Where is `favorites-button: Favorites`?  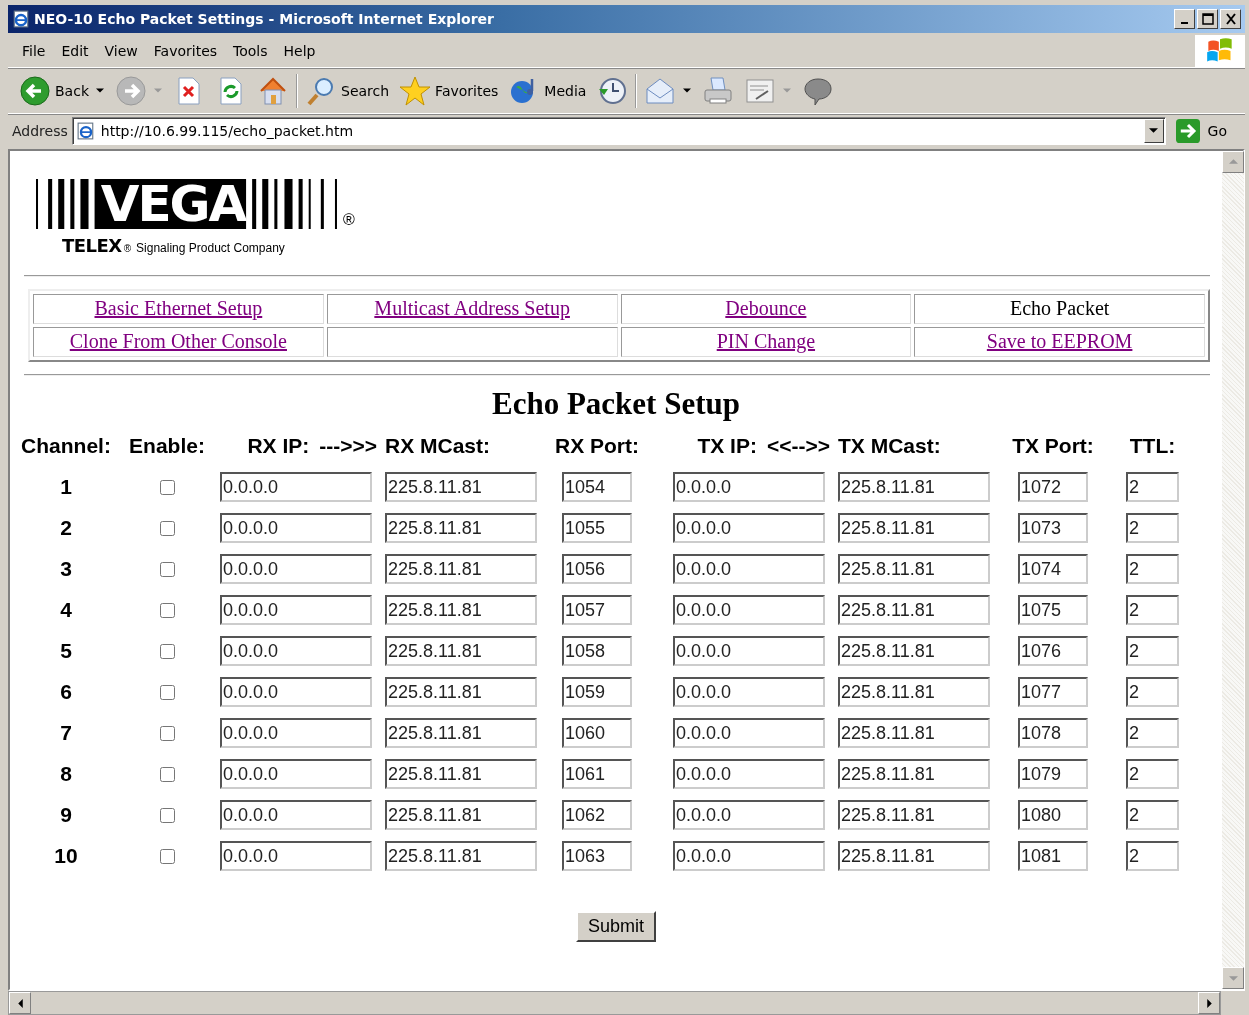
favorites-button: Favorites is located at coordinates (449, 90).